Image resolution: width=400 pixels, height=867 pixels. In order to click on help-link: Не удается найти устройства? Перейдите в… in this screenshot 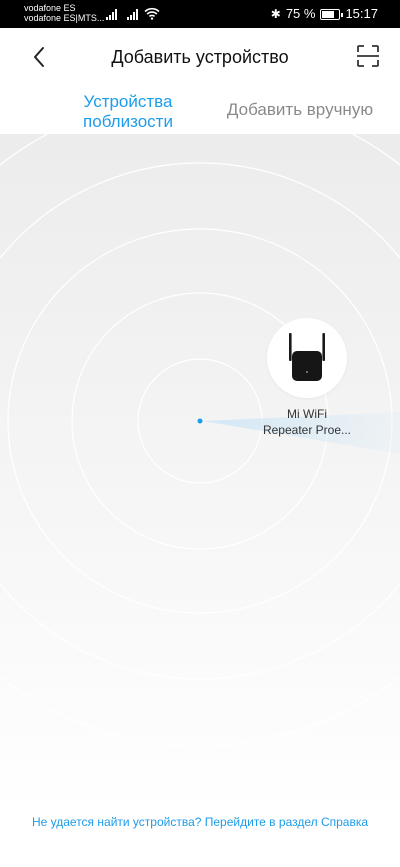, I will do `click(200, 822)`.